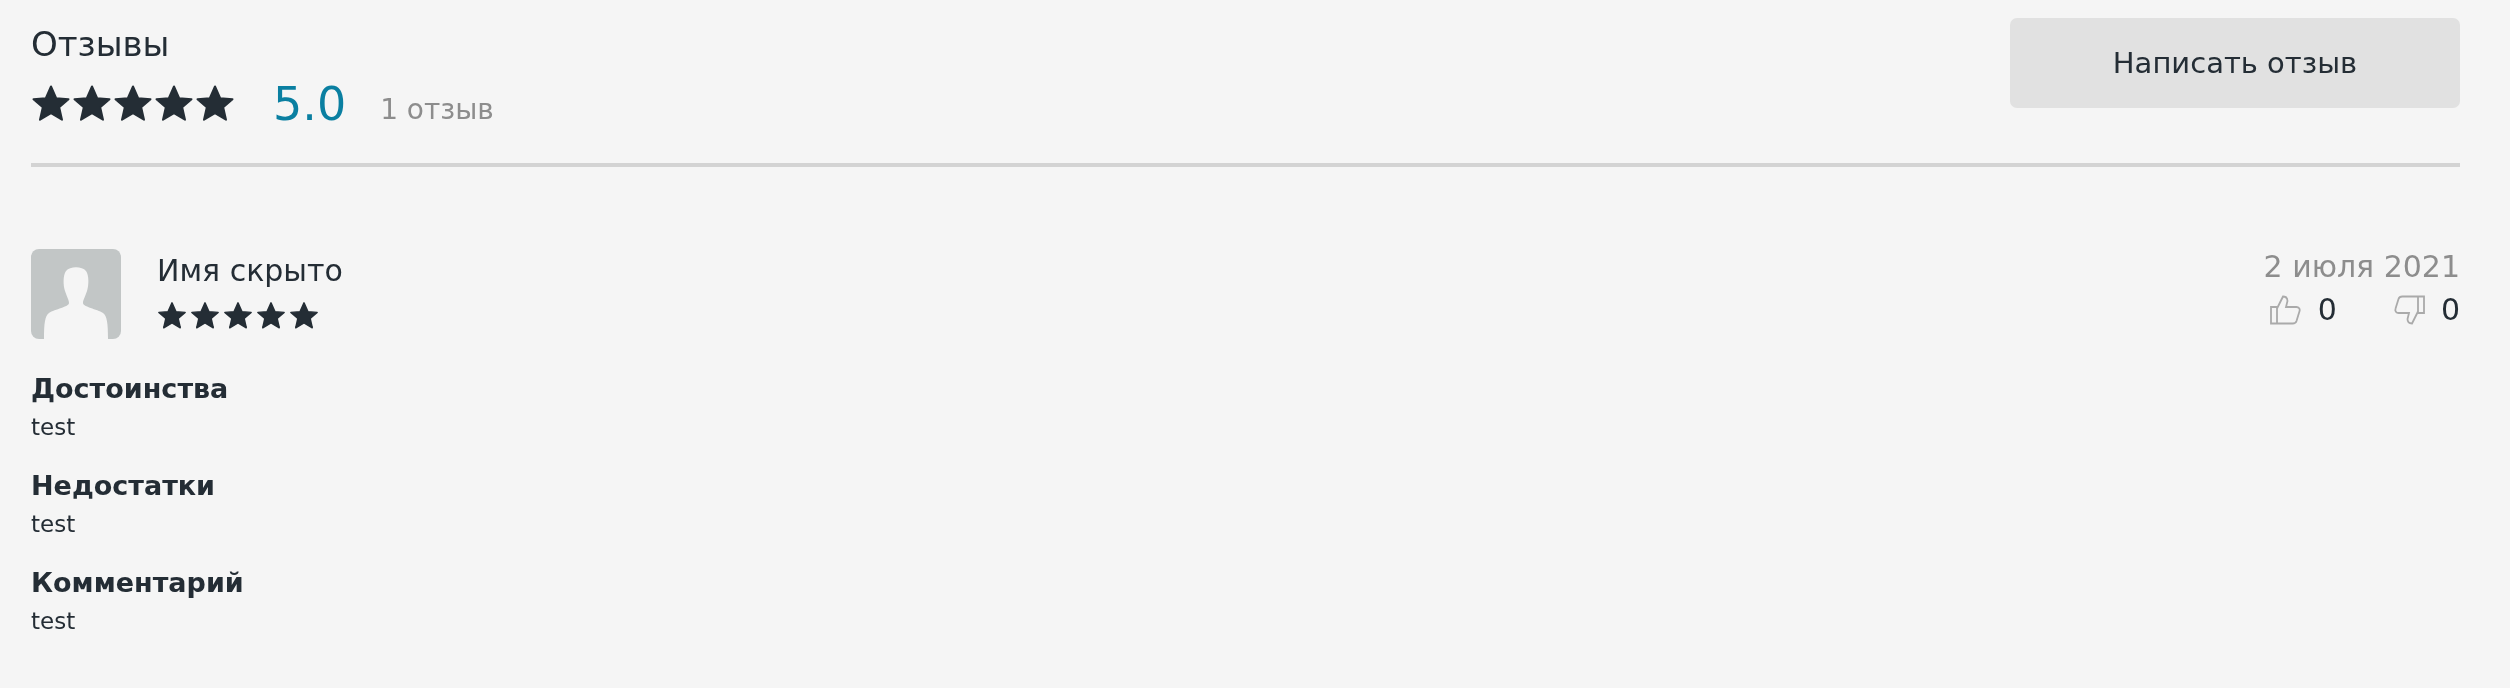 The height and width of the screenshot is (688, 2510). Describe the element at coordinates (2361, 266) in the screenshot. I see `review-date: 2 июля 2021` at that location.